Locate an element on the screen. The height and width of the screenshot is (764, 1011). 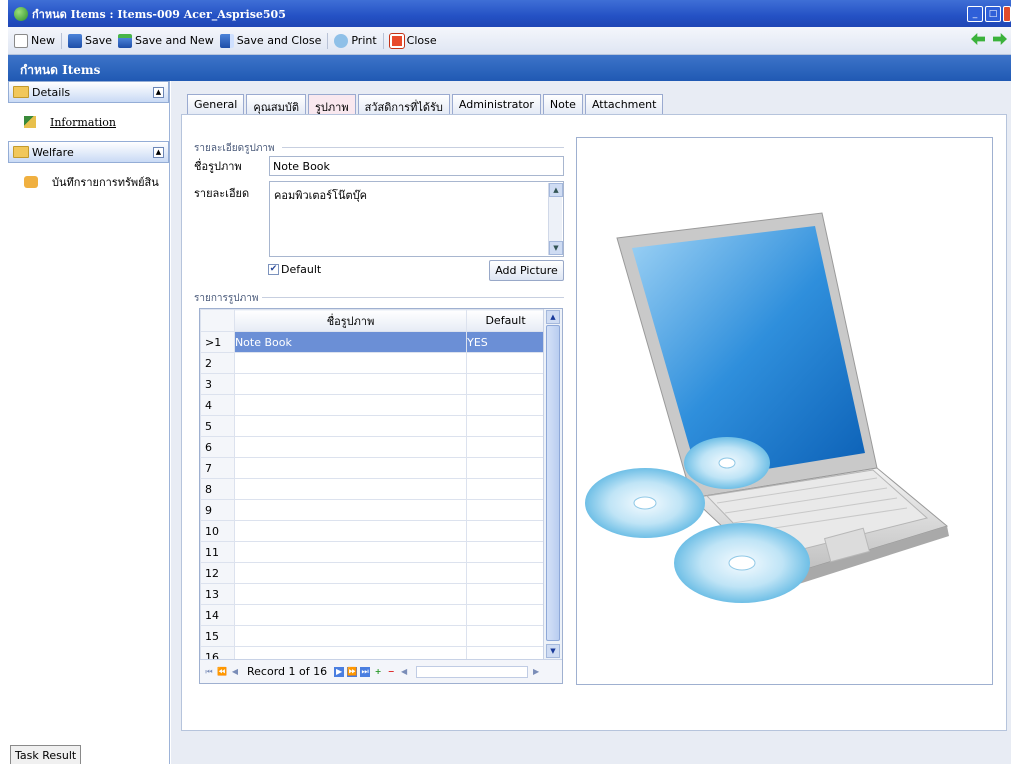
cell-default: YES is located at coordinates (505, 342).